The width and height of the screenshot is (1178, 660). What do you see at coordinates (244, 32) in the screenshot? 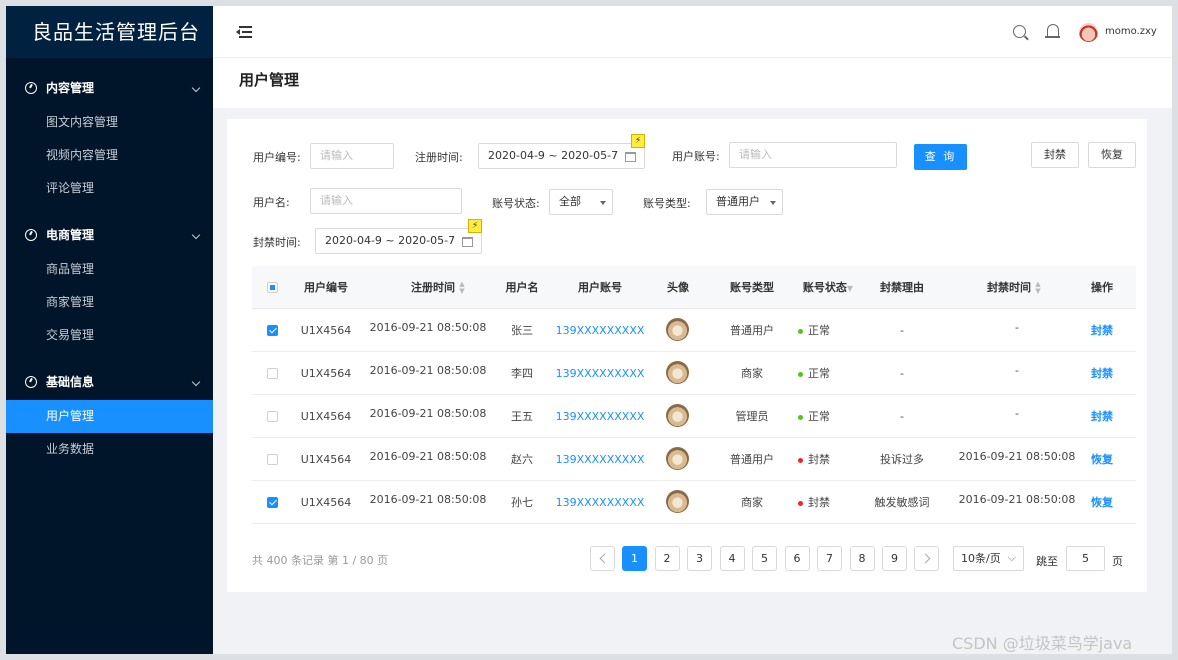
I see `menu-fold-icon` at bounding box center [244, 32].